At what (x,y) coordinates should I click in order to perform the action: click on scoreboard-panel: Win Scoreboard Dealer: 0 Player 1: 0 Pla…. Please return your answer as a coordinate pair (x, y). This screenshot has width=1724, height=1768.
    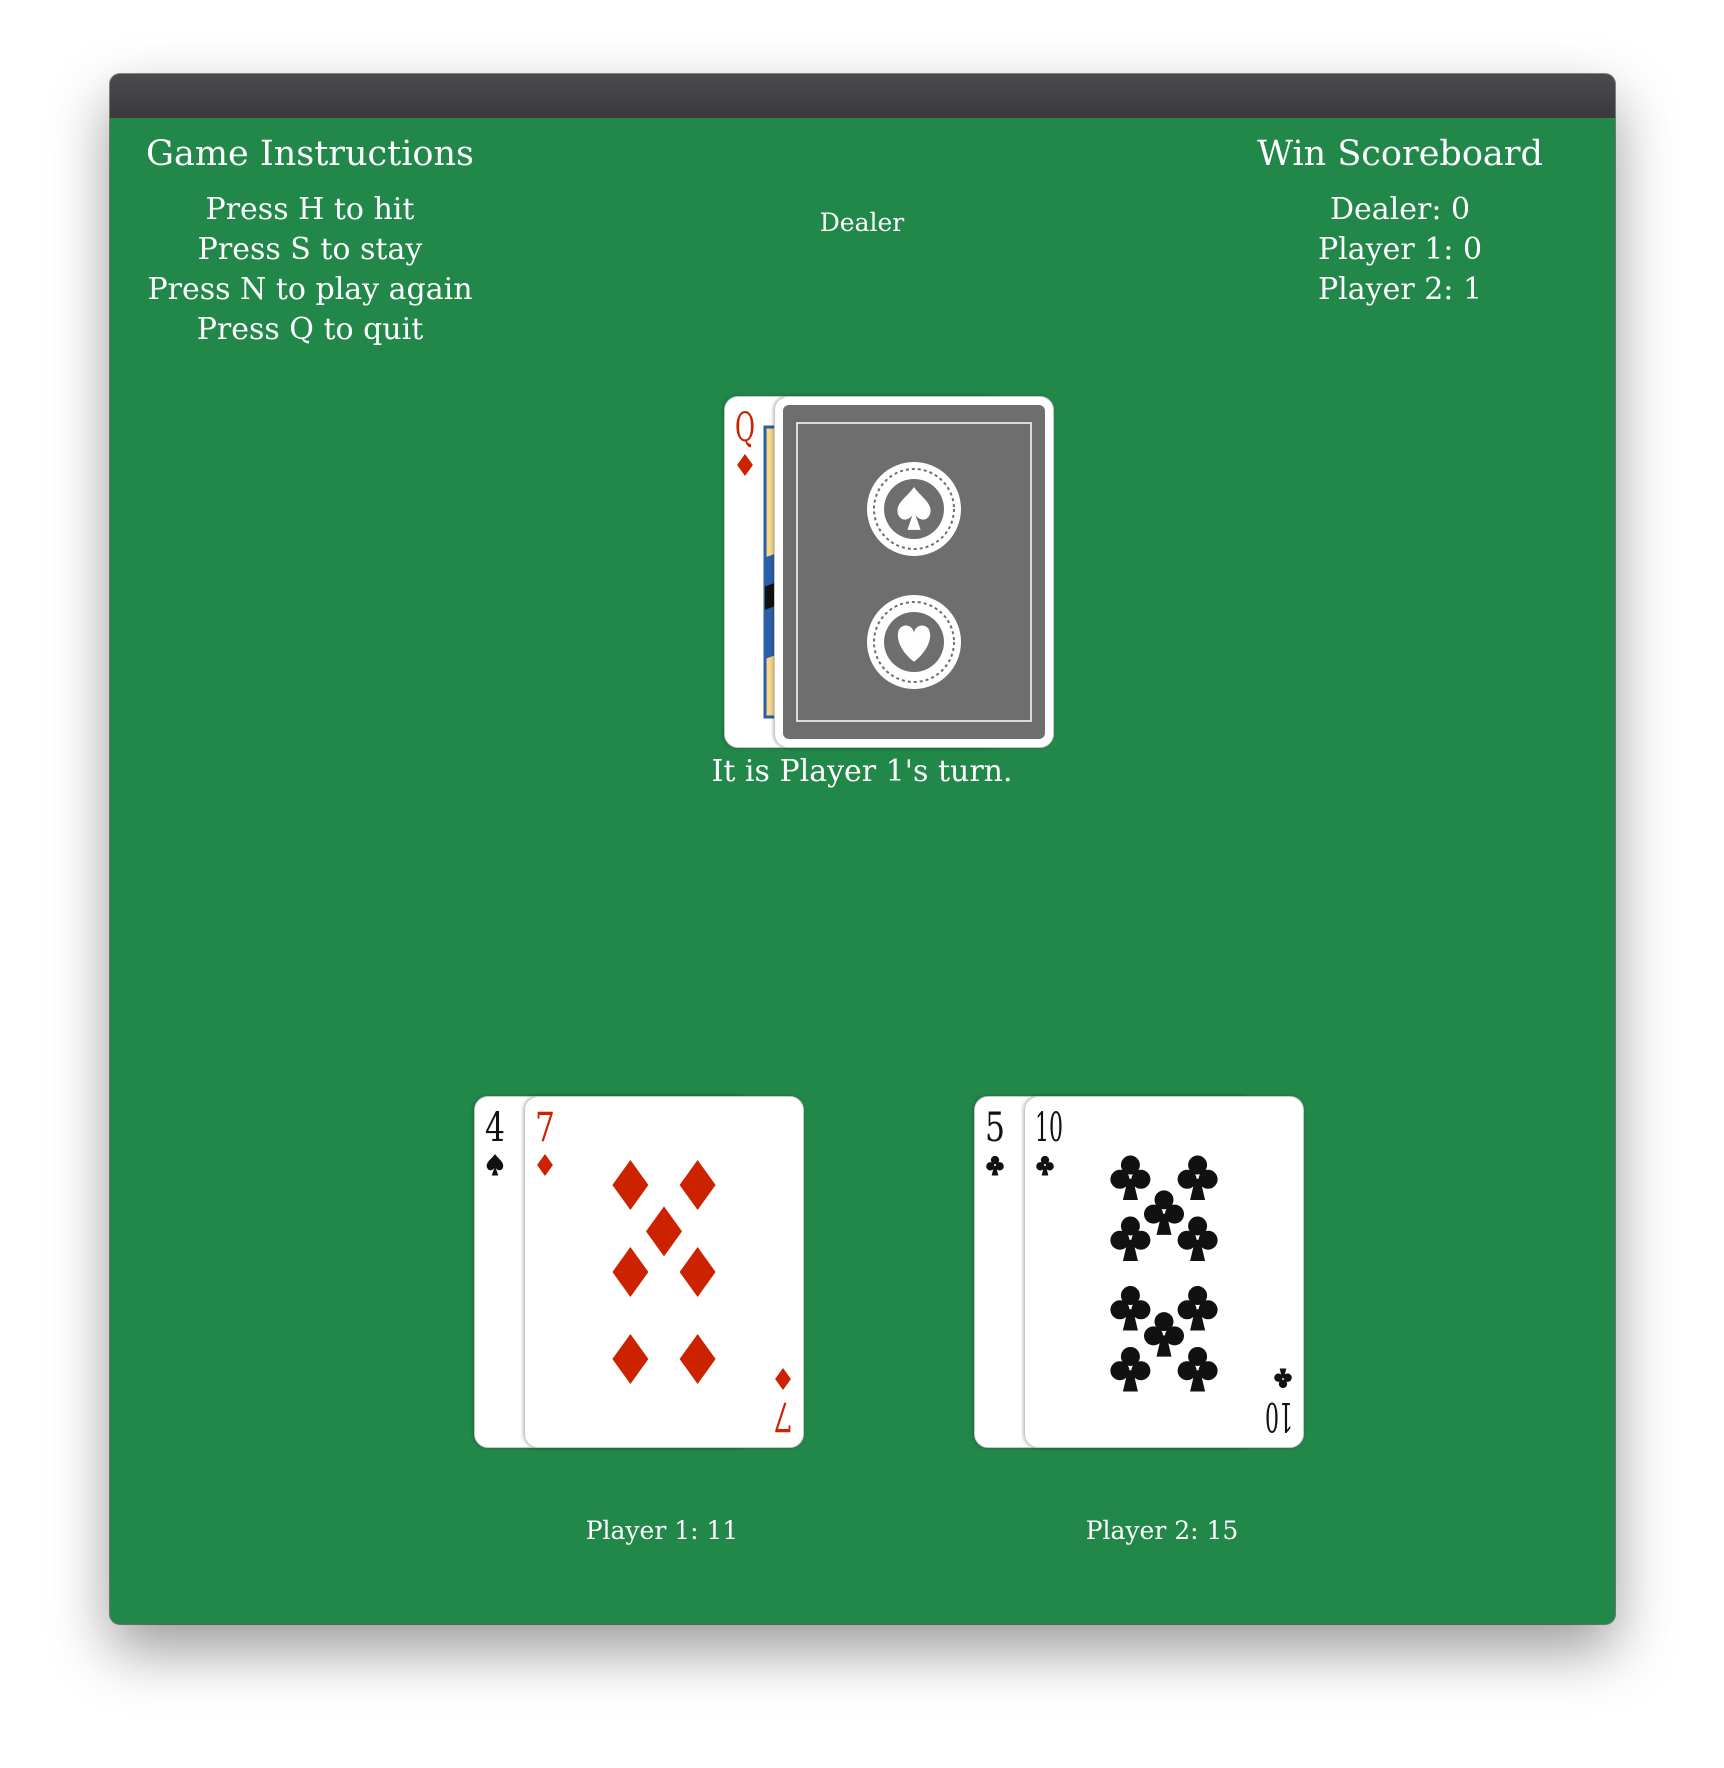
    Looking at the image, I should click on (1400, 222).